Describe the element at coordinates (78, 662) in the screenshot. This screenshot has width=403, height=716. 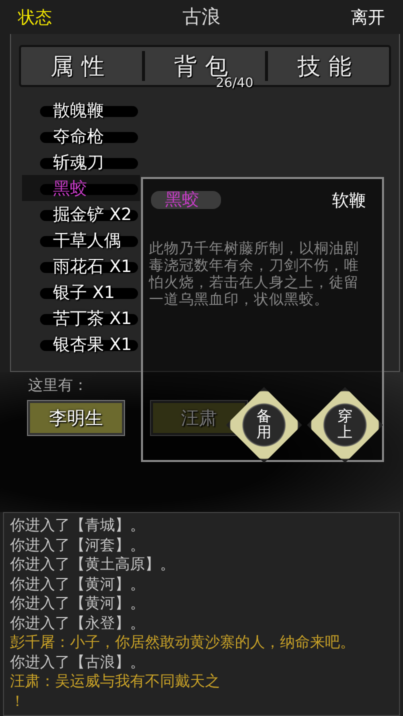
I see `log-line: 你进入了【古浪】。` at that location.